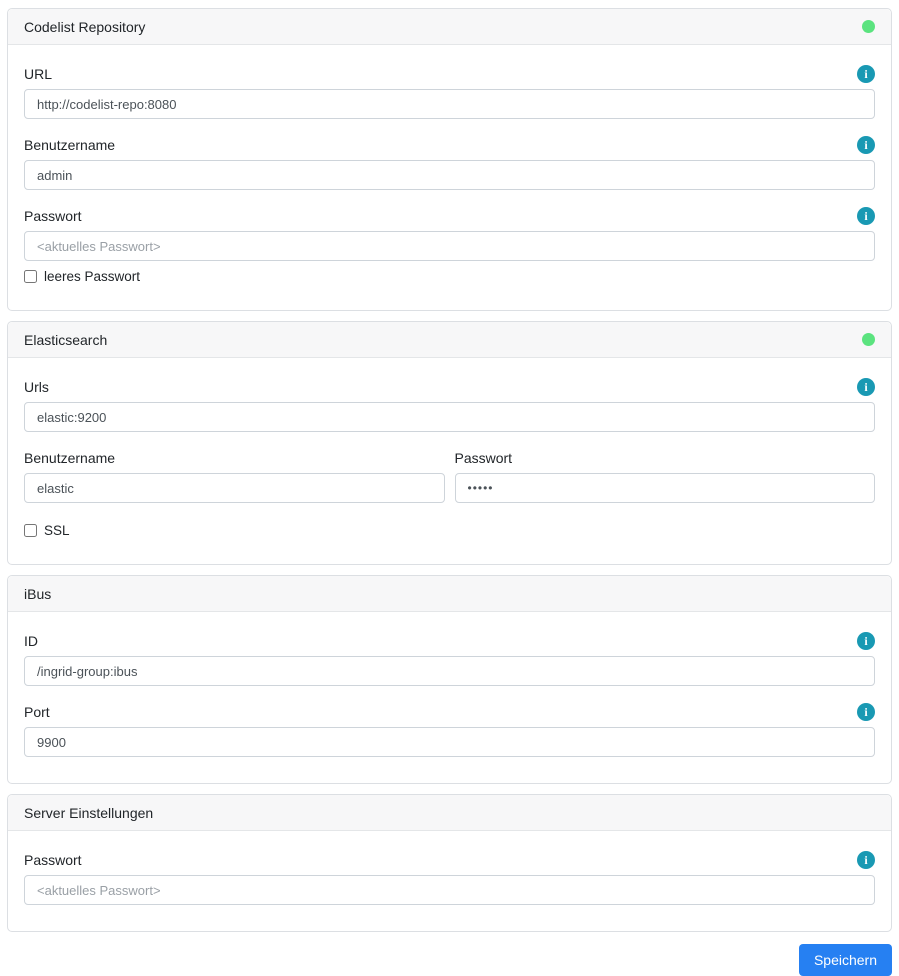  I want to click on card-title-ibus: iBus, so click(38, 593).